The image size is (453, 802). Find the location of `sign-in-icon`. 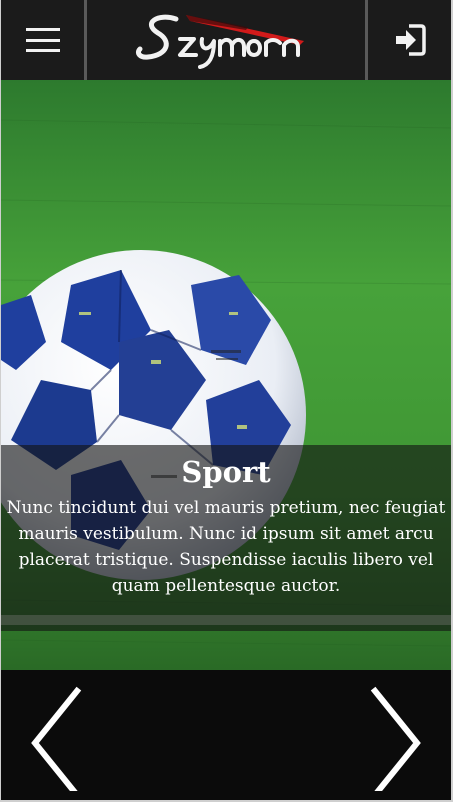

sign-in-icon is located at coordinates (410, 40).